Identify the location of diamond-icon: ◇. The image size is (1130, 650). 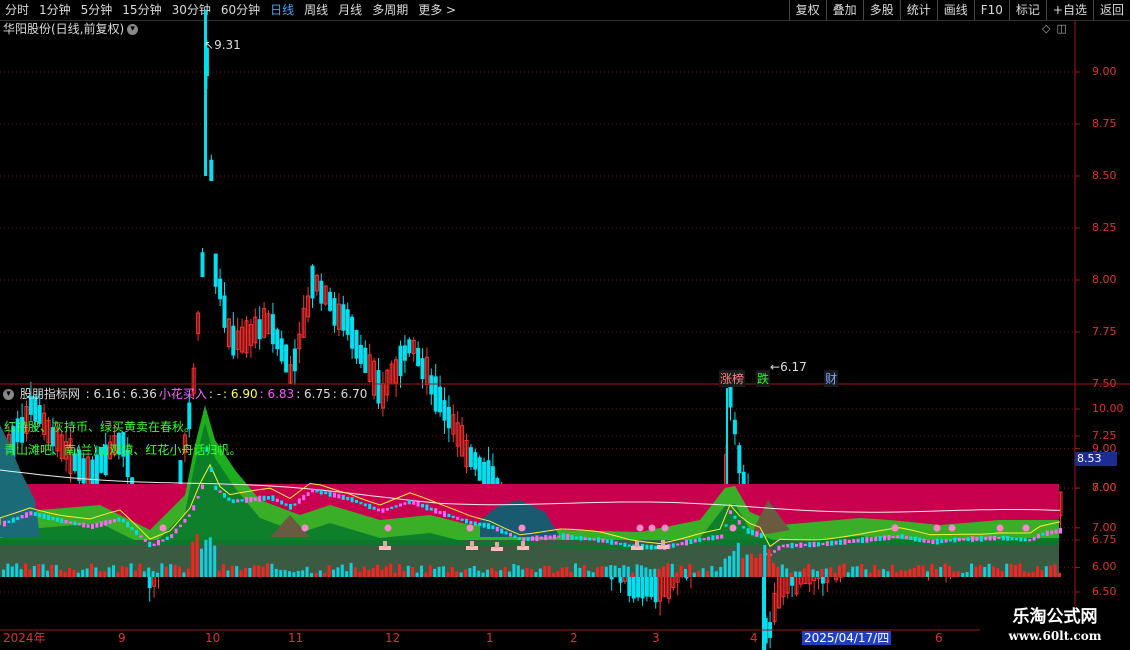
(1046, 28).